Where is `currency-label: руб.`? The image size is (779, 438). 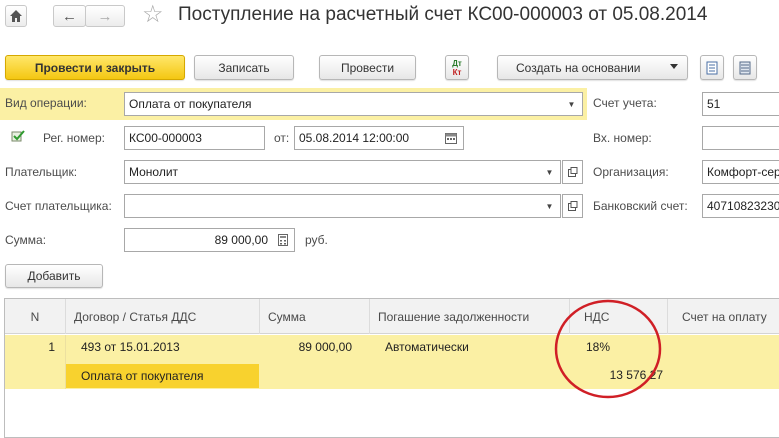 currency-label: руб. is located at coordinates (316, 240).